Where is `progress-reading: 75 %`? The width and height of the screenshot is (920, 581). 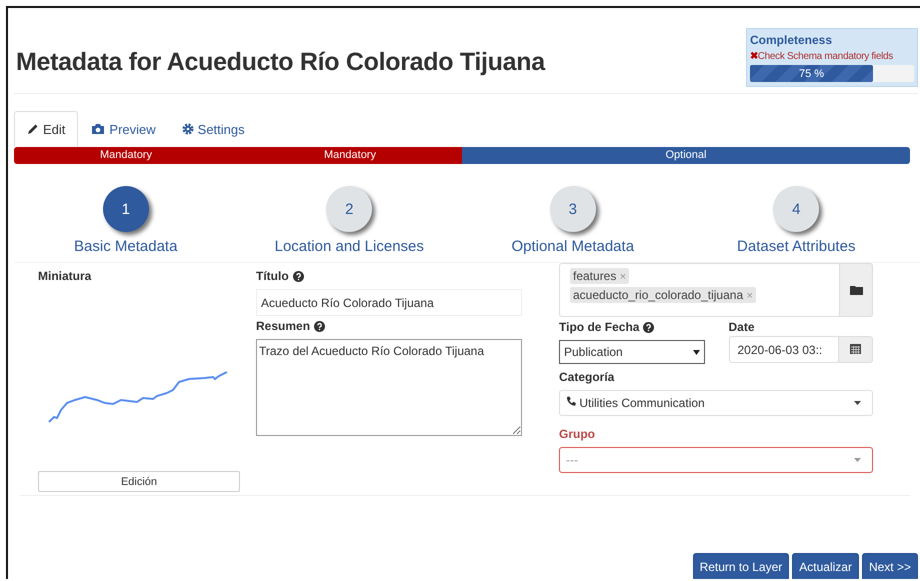 progress-reading: 75 % is located at coordinates (811, 74).